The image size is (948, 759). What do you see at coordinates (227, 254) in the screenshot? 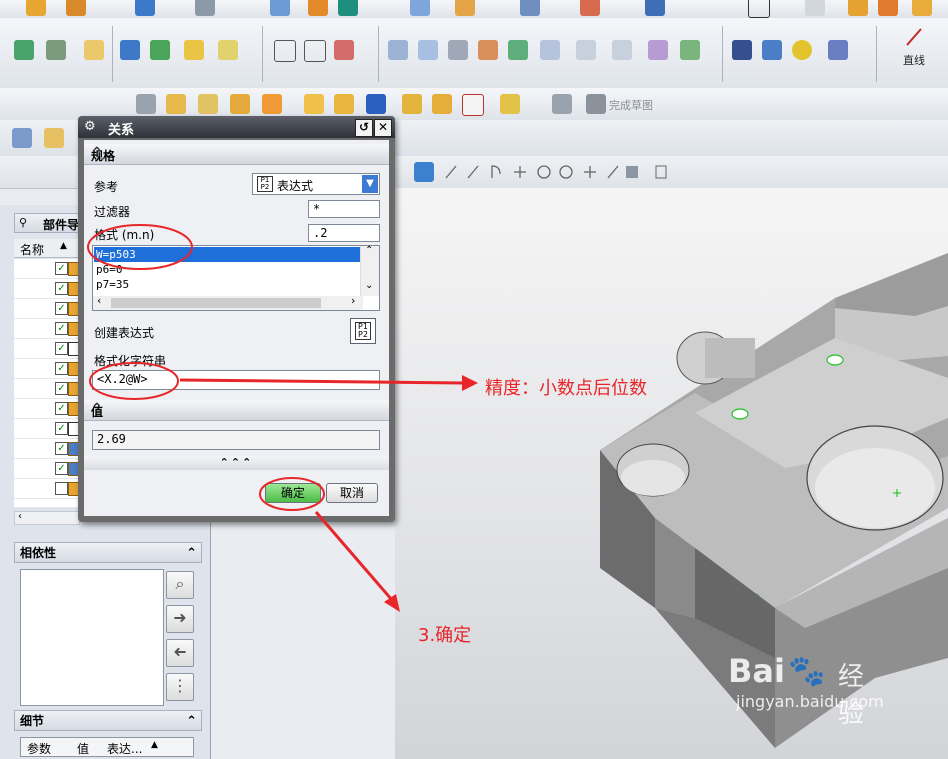
I see `list-item-selected: W=p503` at bounding box center [227, 254].